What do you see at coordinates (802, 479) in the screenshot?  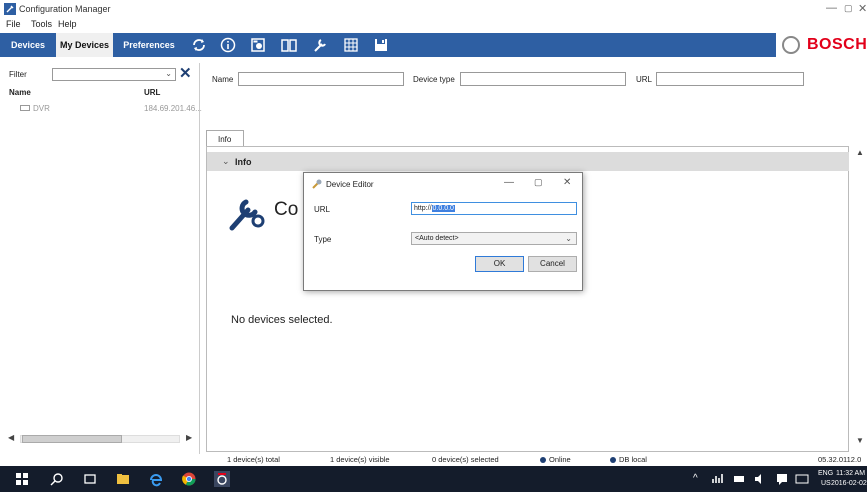 I see `keyboard-icon` at bounding box center [802, 479].